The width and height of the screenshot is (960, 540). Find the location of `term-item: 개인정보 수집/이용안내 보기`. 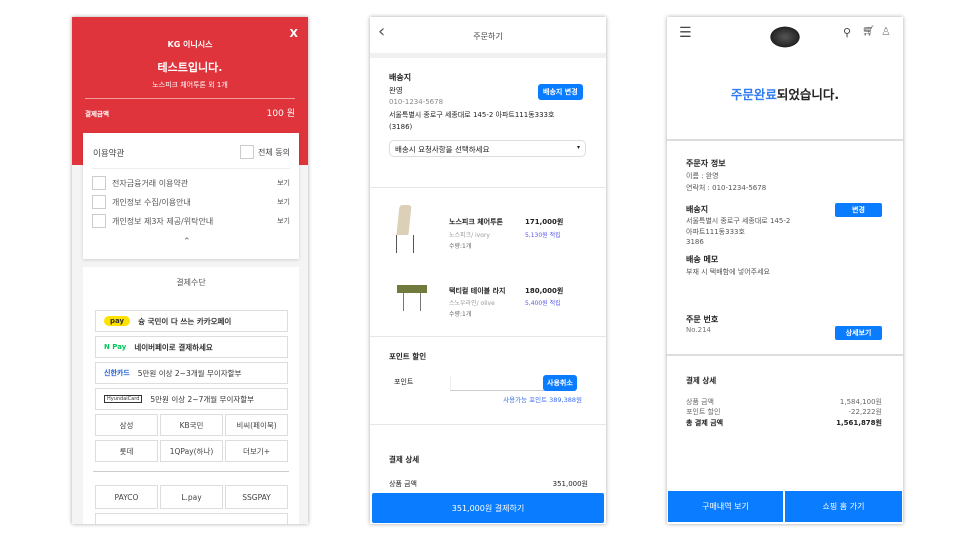

term-item: 개인정보 수집/이용안내 보기 is located at coordinates (191, 202).